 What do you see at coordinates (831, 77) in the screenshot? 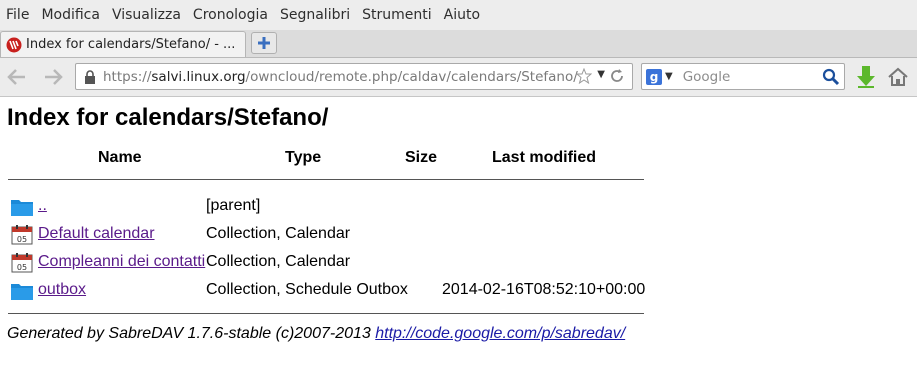
I see `search-icon` at bounding box center [831, 77].